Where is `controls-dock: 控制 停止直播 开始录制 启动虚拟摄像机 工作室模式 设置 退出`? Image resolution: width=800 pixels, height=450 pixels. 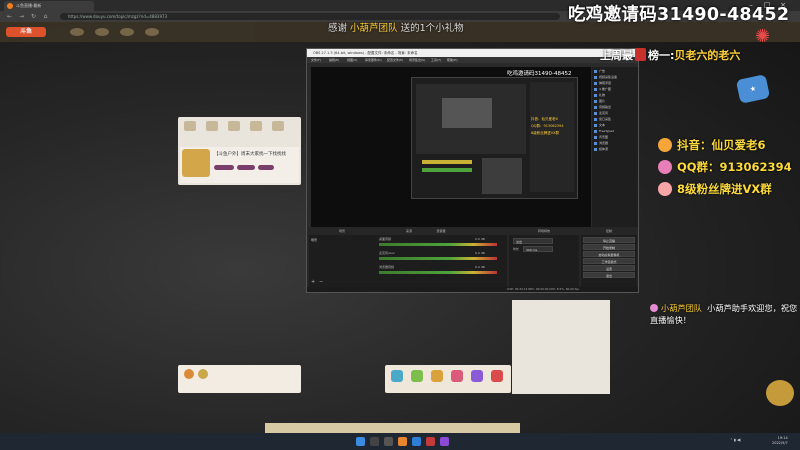
controls-dock: 控制 停止直播 开始录制 启动虚拟摄像机 工作室模式 设置 退出 is located at coordinates (609, 258).